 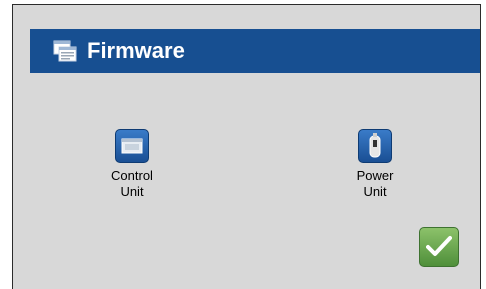 What do you see at coordinates (132, 183) in the screenshot?
I see `control-unit-label: Control Unit` at bounding box center [132, 183].